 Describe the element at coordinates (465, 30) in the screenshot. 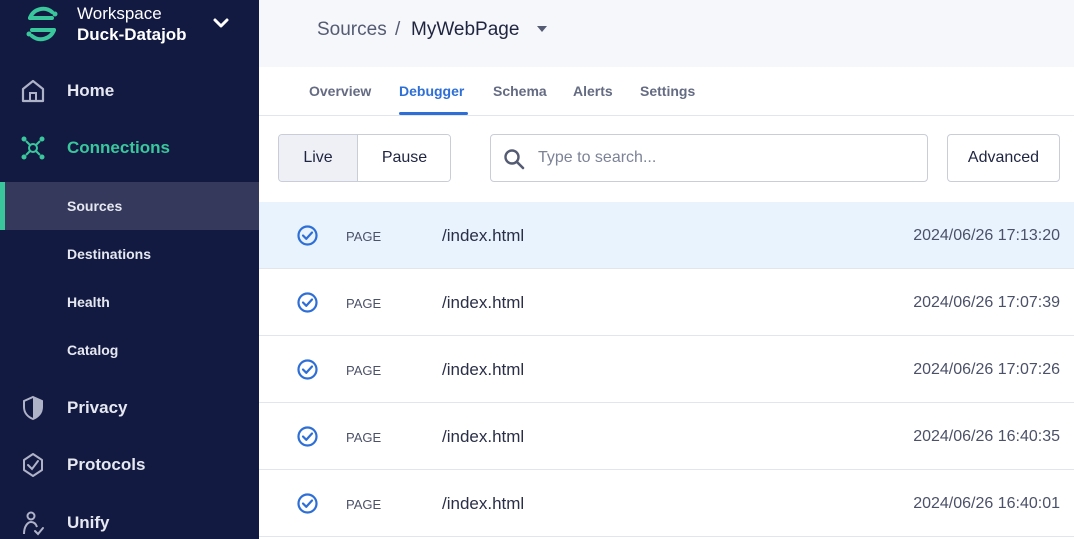

I see `breadcrumb-current-source: MyWebPage` at that location.